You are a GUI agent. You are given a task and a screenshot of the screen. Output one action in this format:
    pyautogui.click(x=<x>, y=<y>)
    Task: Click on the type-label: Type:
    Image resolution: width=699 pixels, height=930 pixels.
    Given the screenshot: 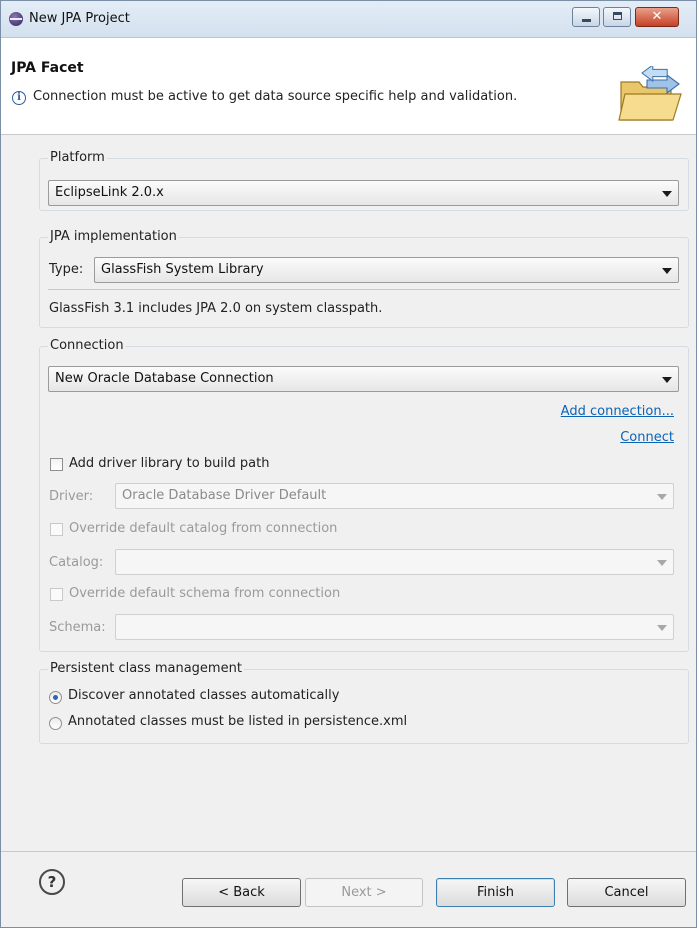 What is the action you would take?
    pyautogui.click(x=66, y=269)
    